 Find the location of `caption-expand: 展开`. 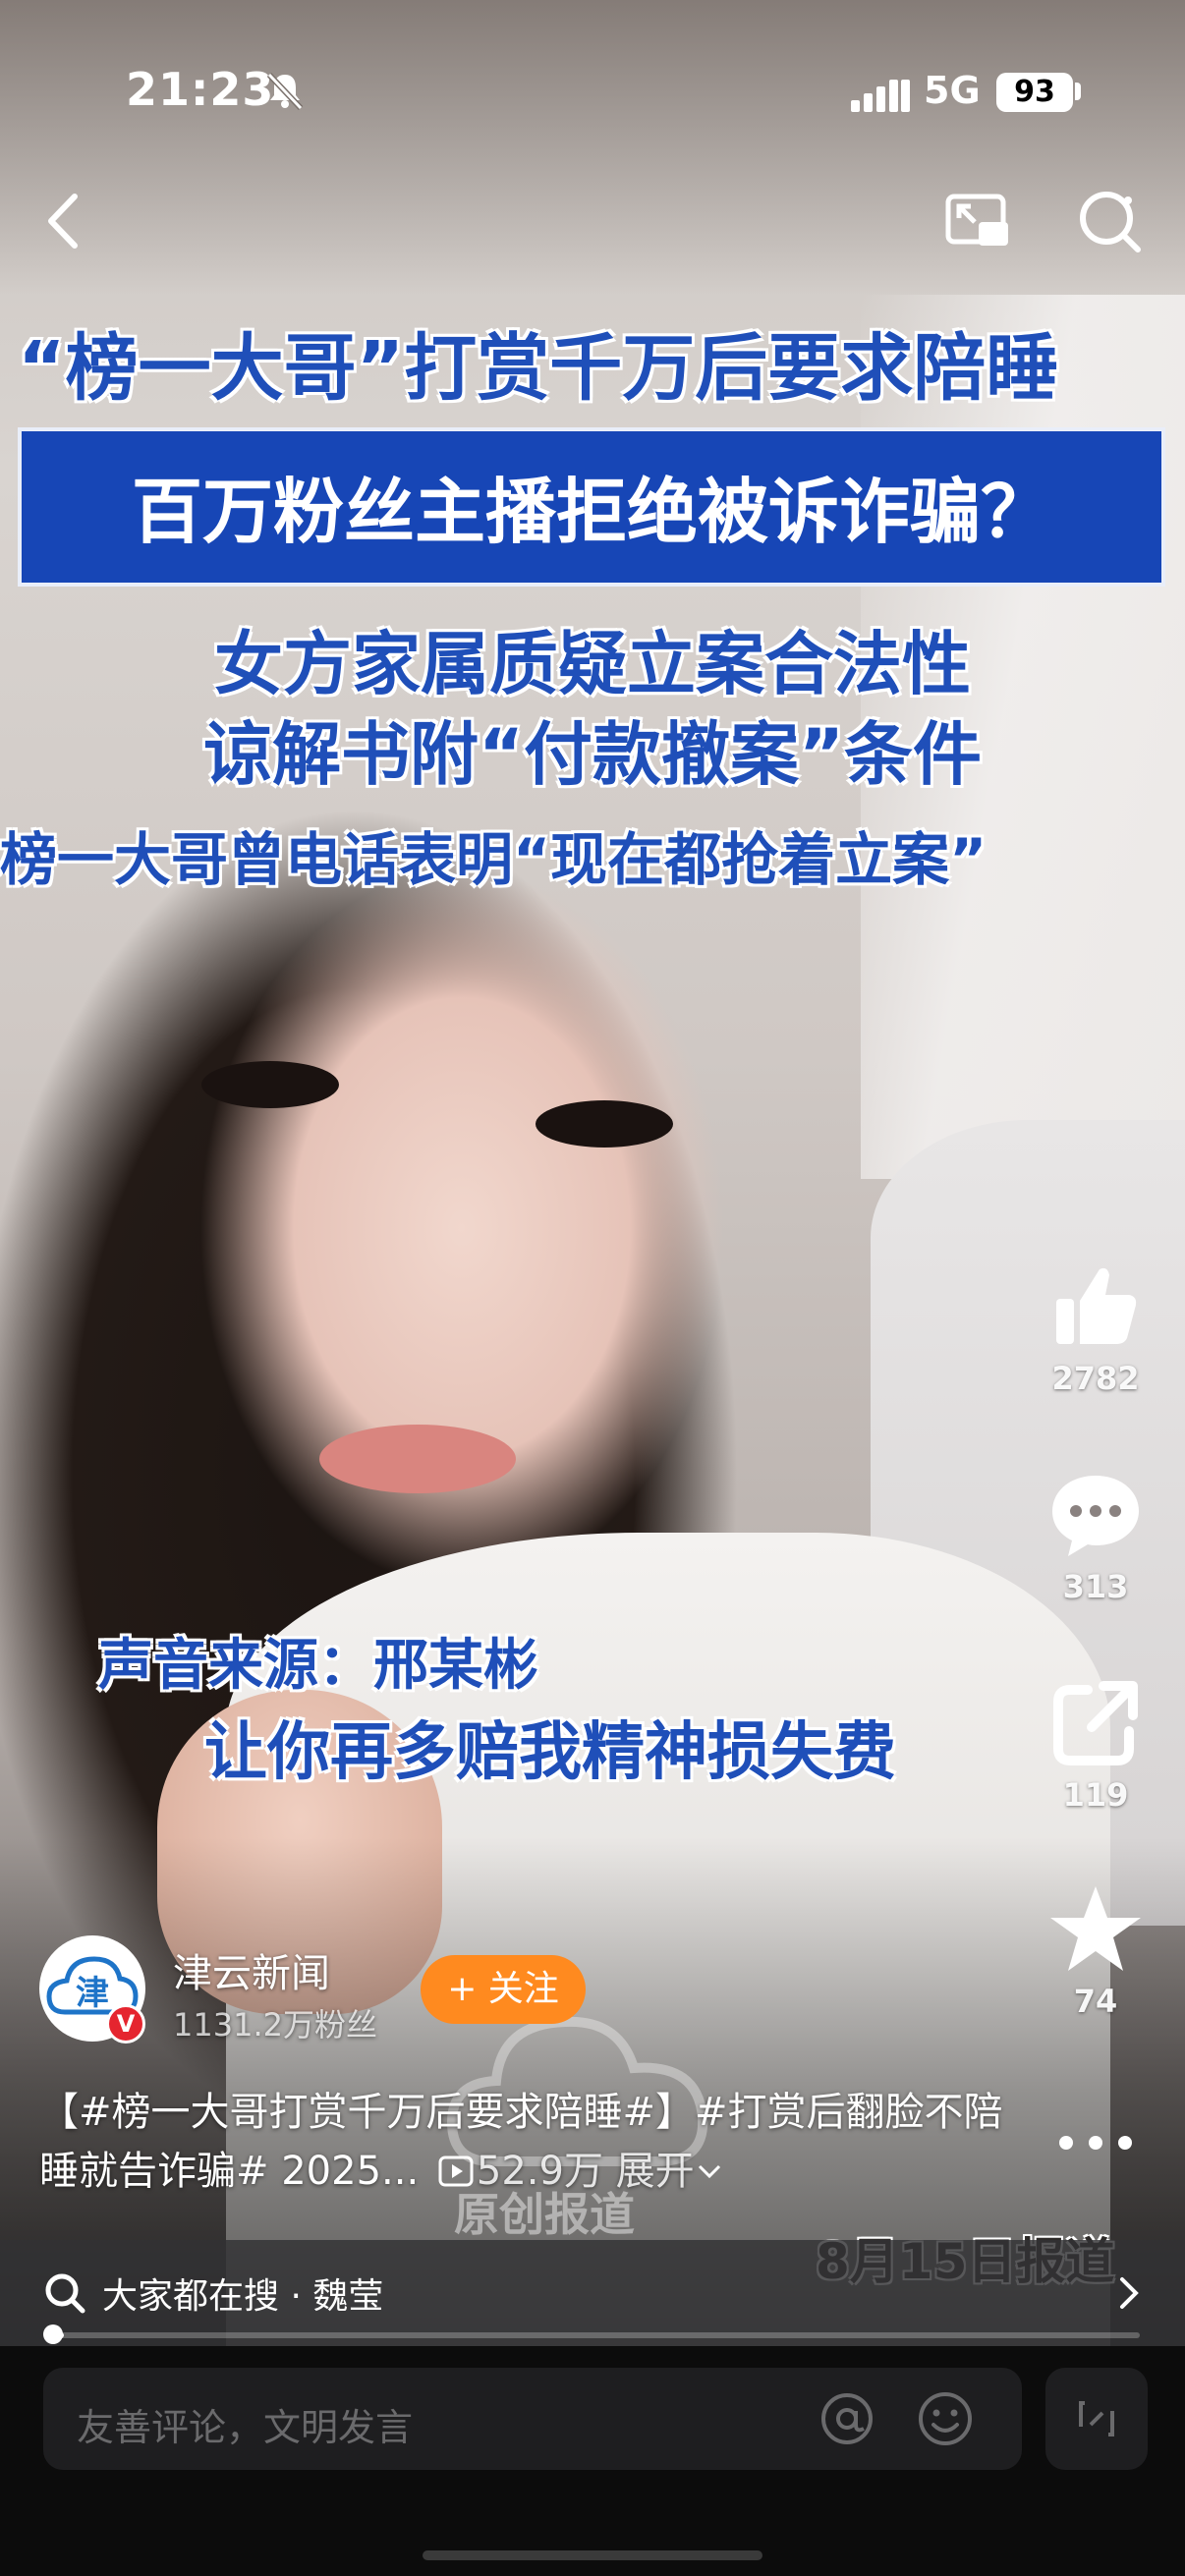

caption-expand: 展开 is located at coordinates (670, 2171).